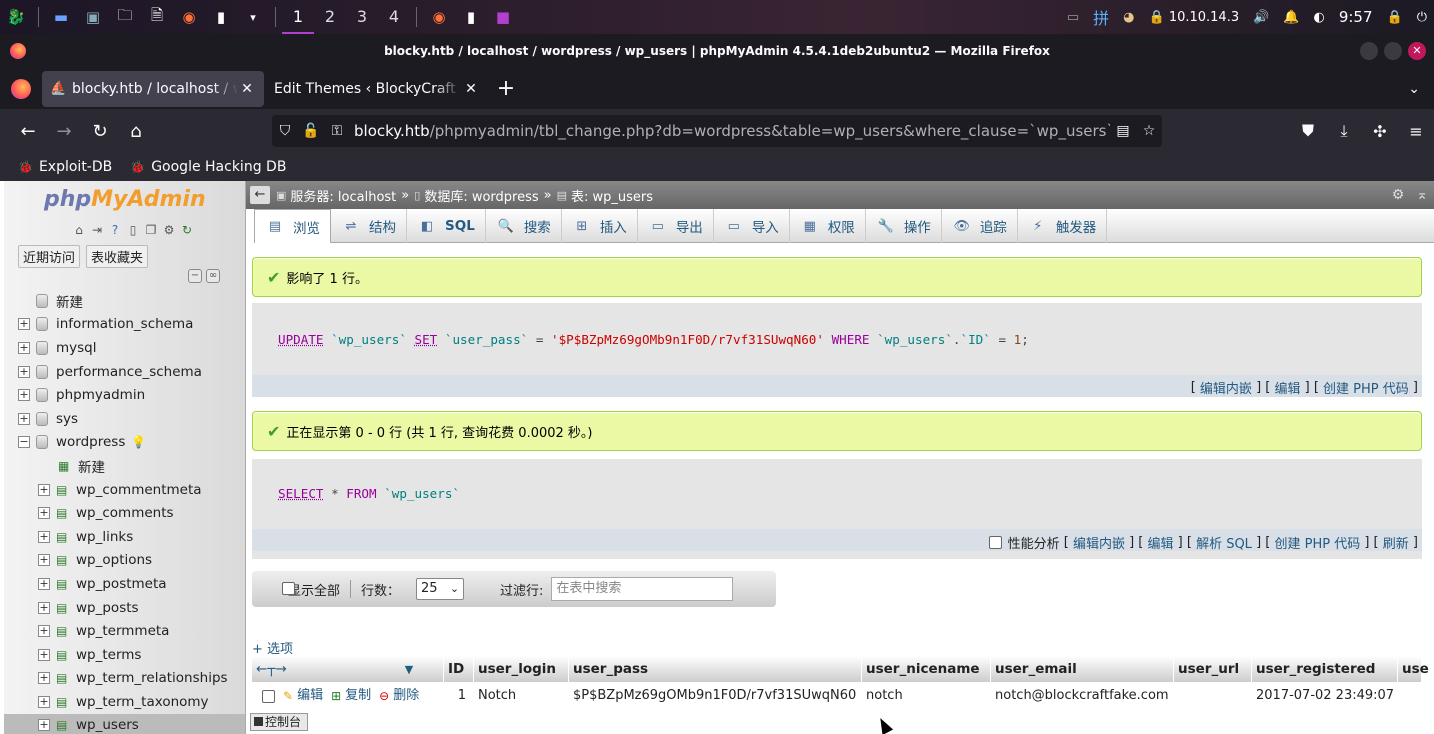 This screenshot has width=1434, height=734. Describe the element at coordinates (1213, 669) in the screenshot. I see `column-header-user-url: user_url` at that location.